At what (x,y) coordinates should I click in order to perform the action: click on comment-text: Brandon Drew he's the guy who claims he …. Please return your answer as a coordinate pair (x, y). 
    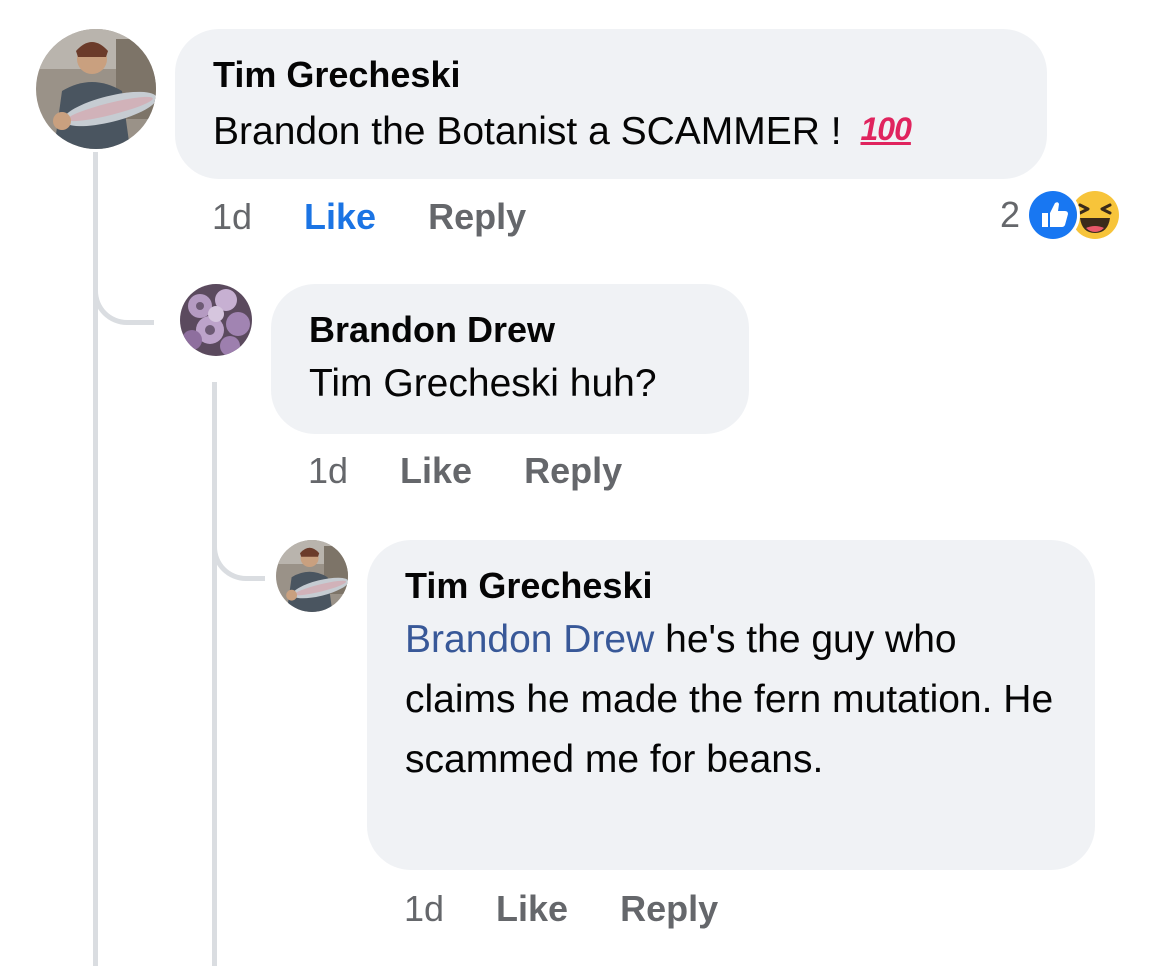
    Looking at the image, I should click on (731, 700).